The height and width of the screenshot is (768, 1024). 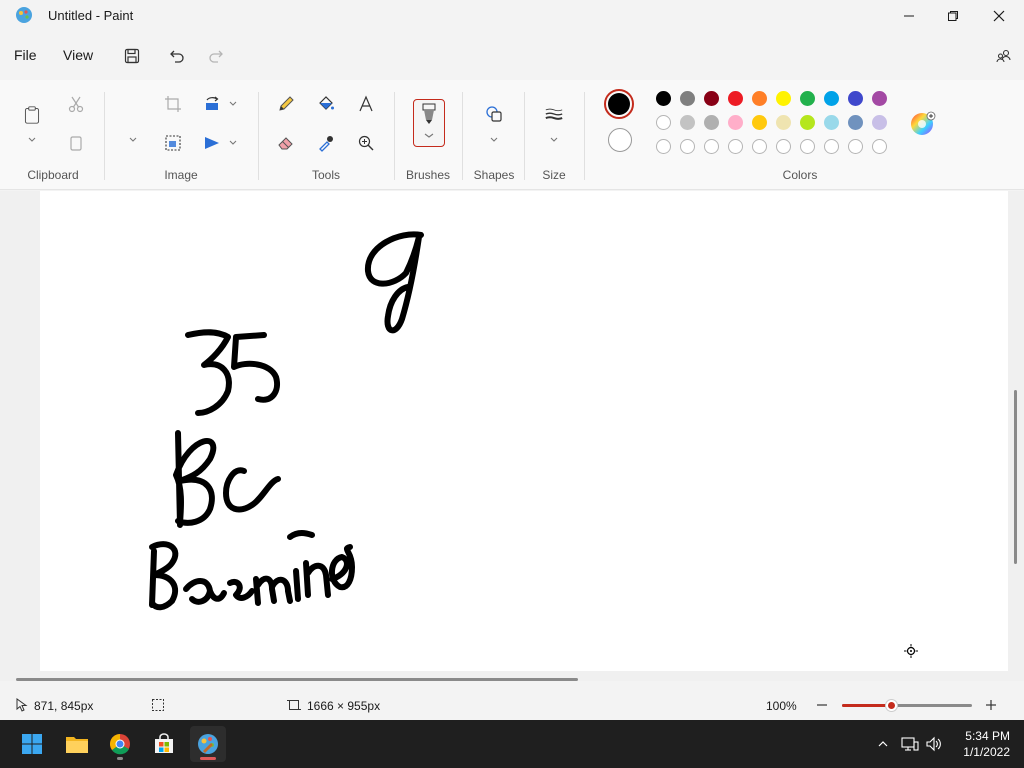 I want to click on menu-bar: File View, so click(x=512, y=56).